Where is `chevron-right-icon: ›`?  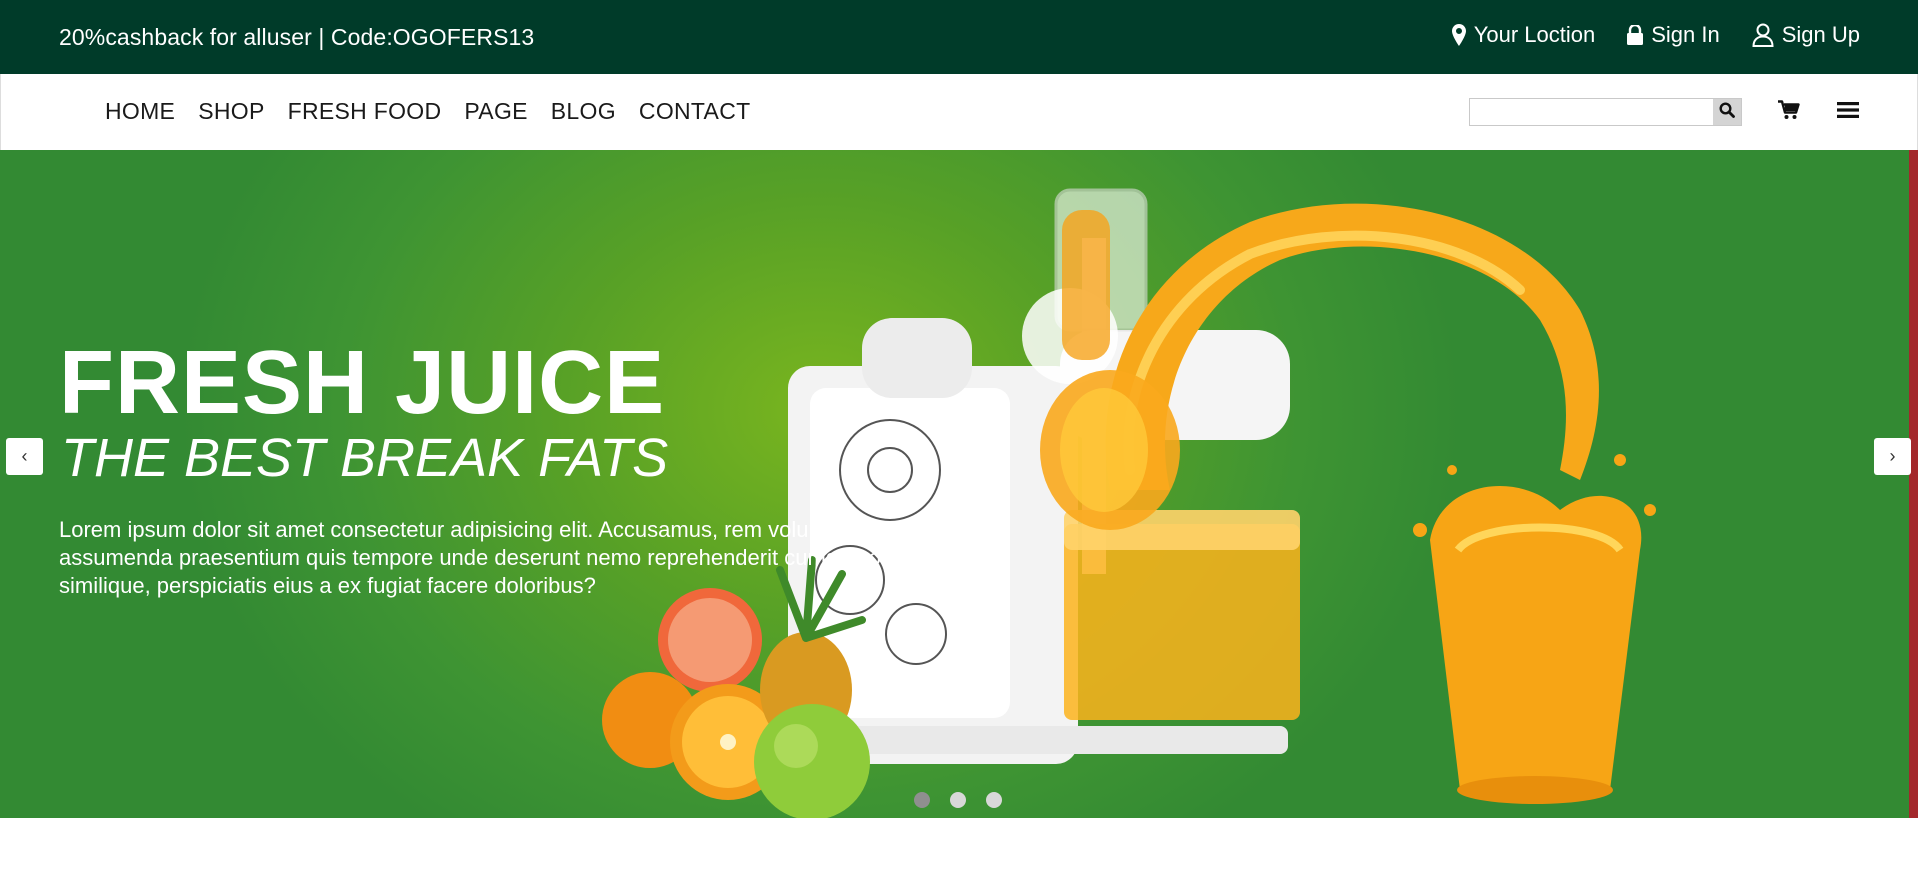 chevron-right-icon: › is located at coordinates (1892, 456).